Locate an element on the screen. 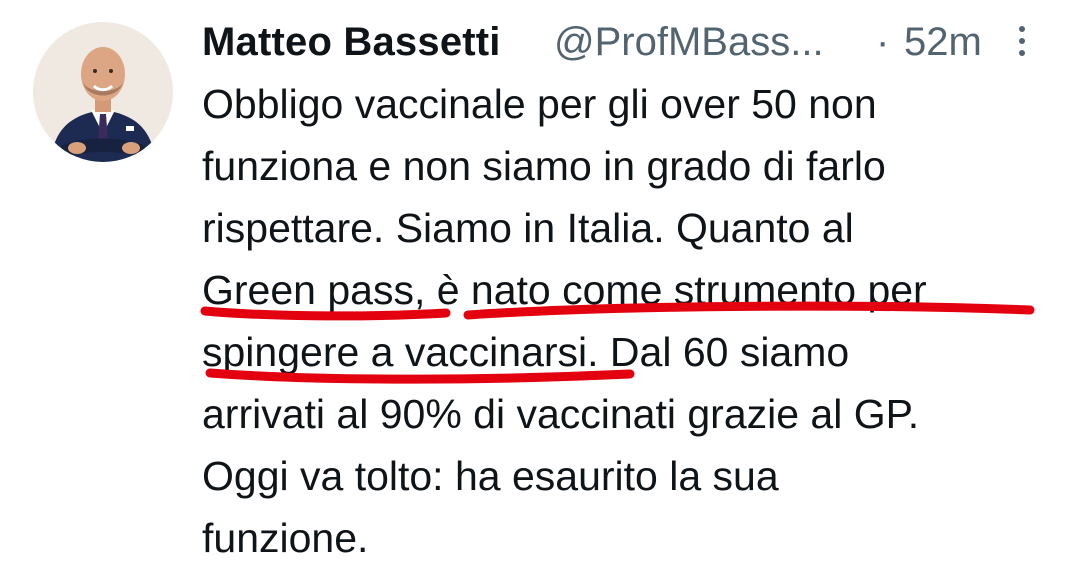 This screenshot has width=1080, height=576. tweet-text-line: spingere a vaccinarsi. Dal 60 siamo is located at coordinates (526, 352).